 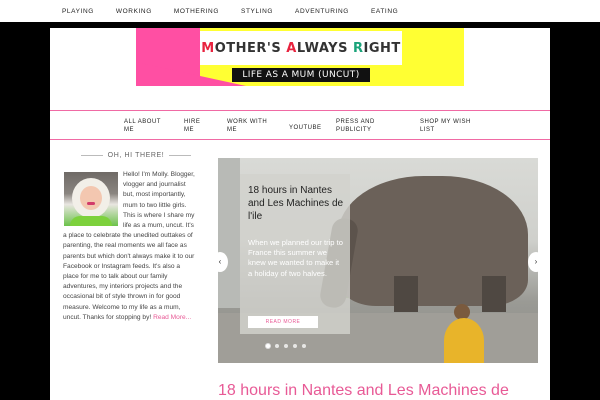 I want to click on slider-pagination, so click(x=296, y=346).